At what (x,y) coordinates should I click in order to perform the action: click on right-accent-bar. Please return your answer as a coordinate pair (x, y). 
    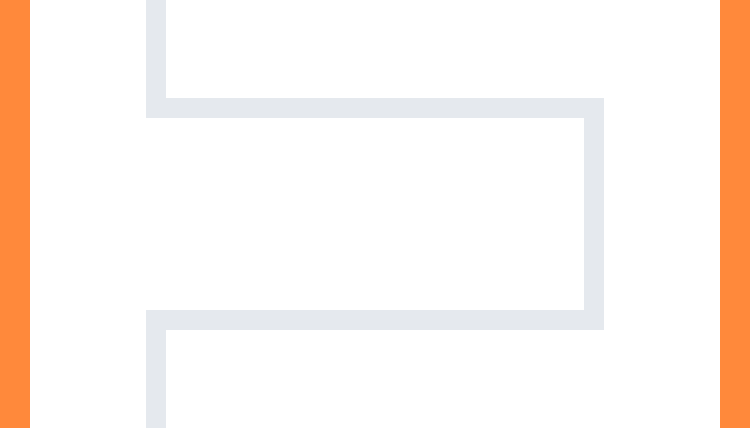
    Looking at the image, I should click on (735, 214).